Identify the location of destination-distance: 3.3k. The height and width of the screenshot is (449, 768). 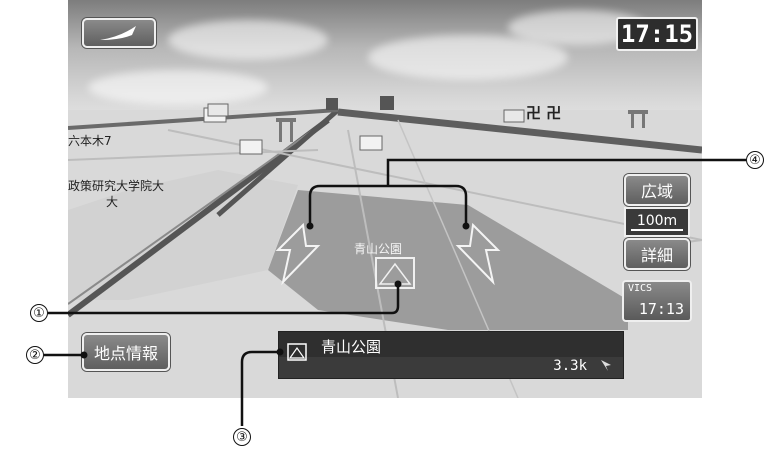
(570, 366).